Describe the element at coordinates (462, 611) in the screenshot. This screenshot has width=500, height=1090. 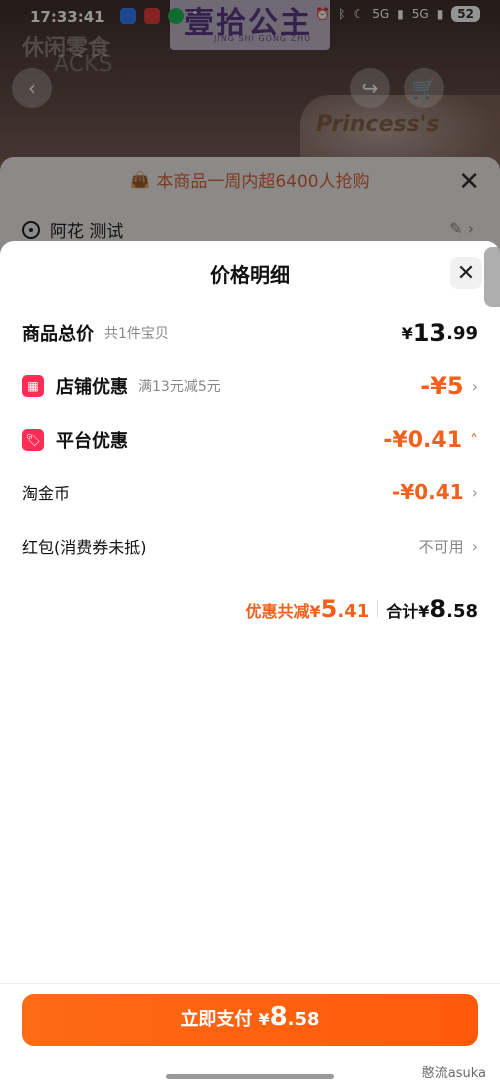
I see `grand-total-cents: .58` at that location.